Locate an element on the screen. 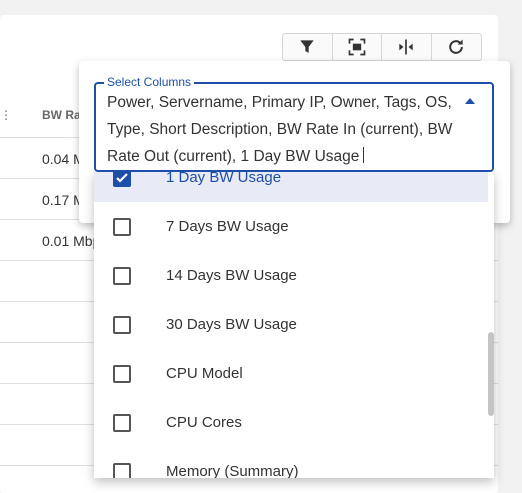 The image size is (522, 493). list-item-label: CPU Model is located at coordinates (204, 373).